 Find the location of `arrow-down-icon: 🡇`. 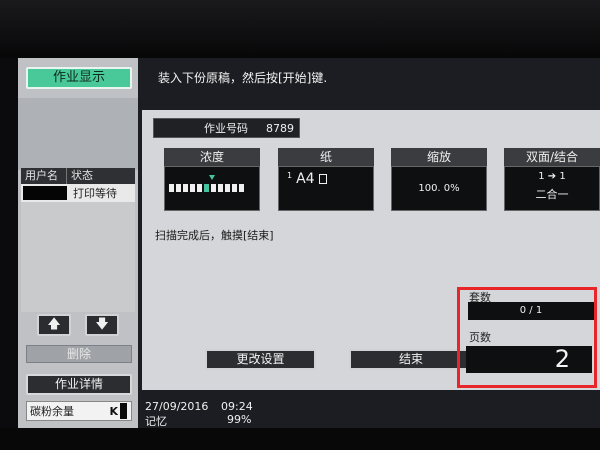

arrow-down-icon: 🡇 is located at coordinates (102, 324).